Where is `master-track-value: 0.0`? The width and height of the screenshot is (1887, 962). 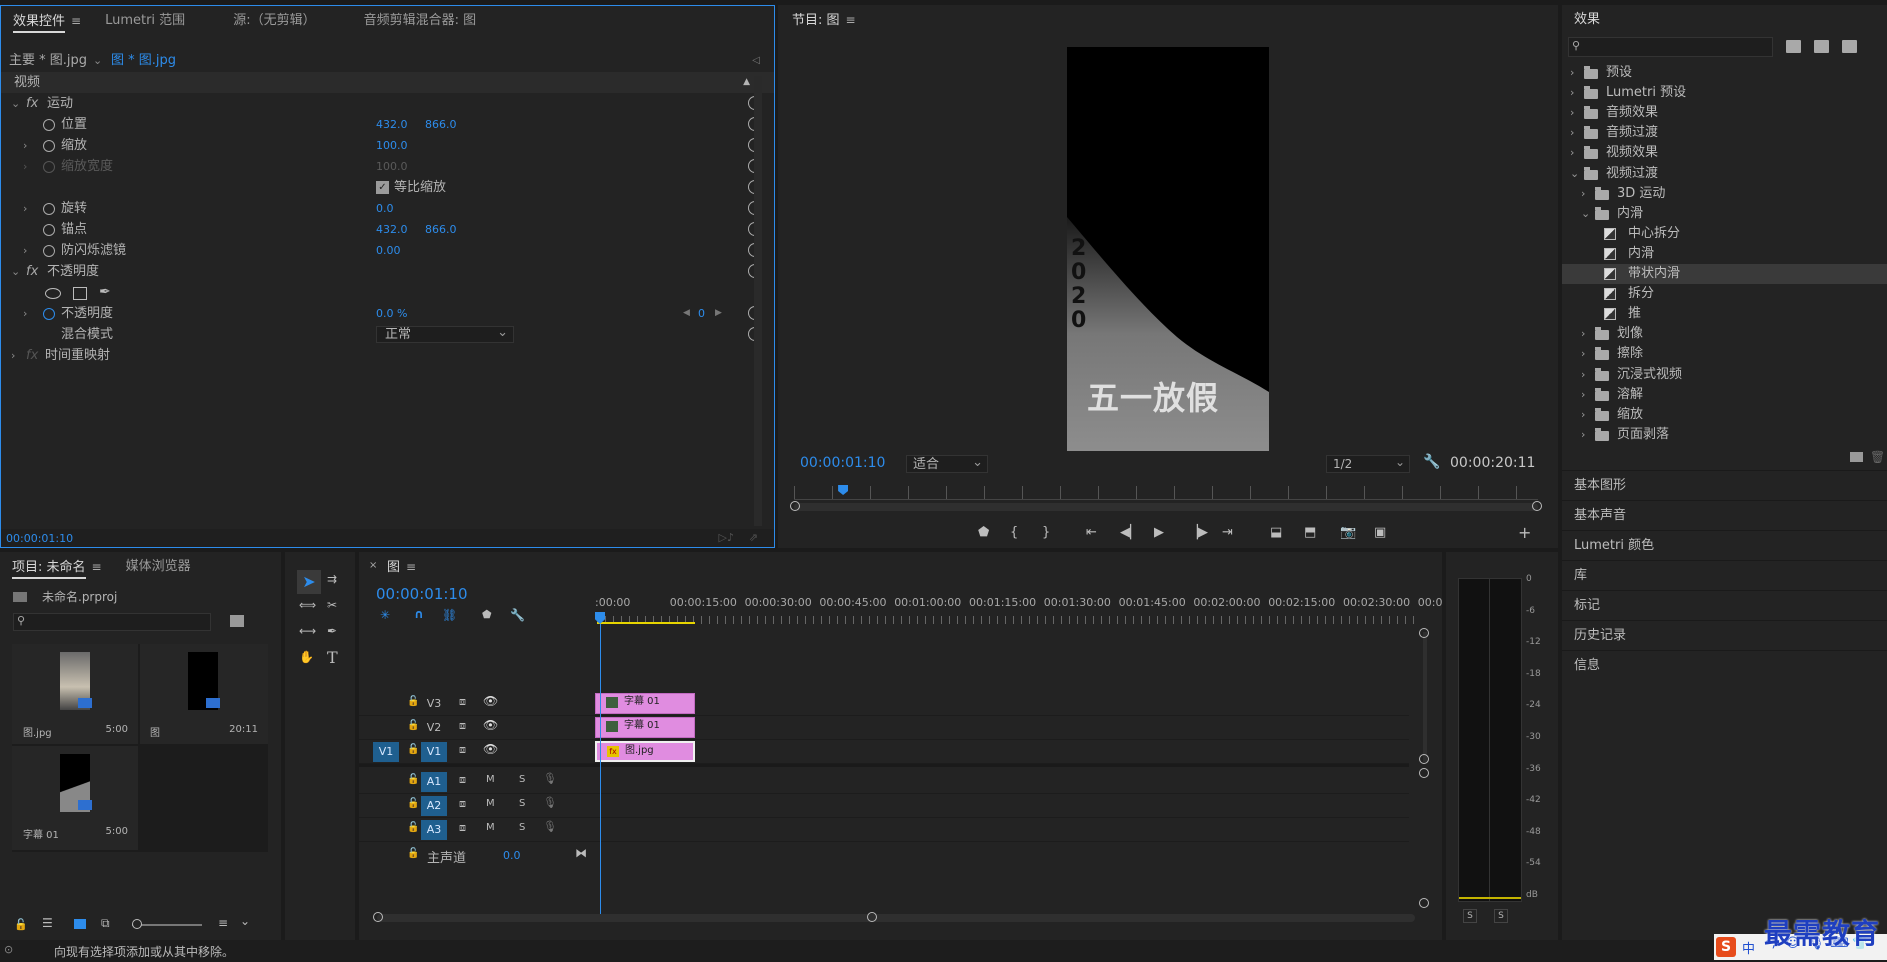 master-track-value: 0.0 is located at coordinates (512, 855).